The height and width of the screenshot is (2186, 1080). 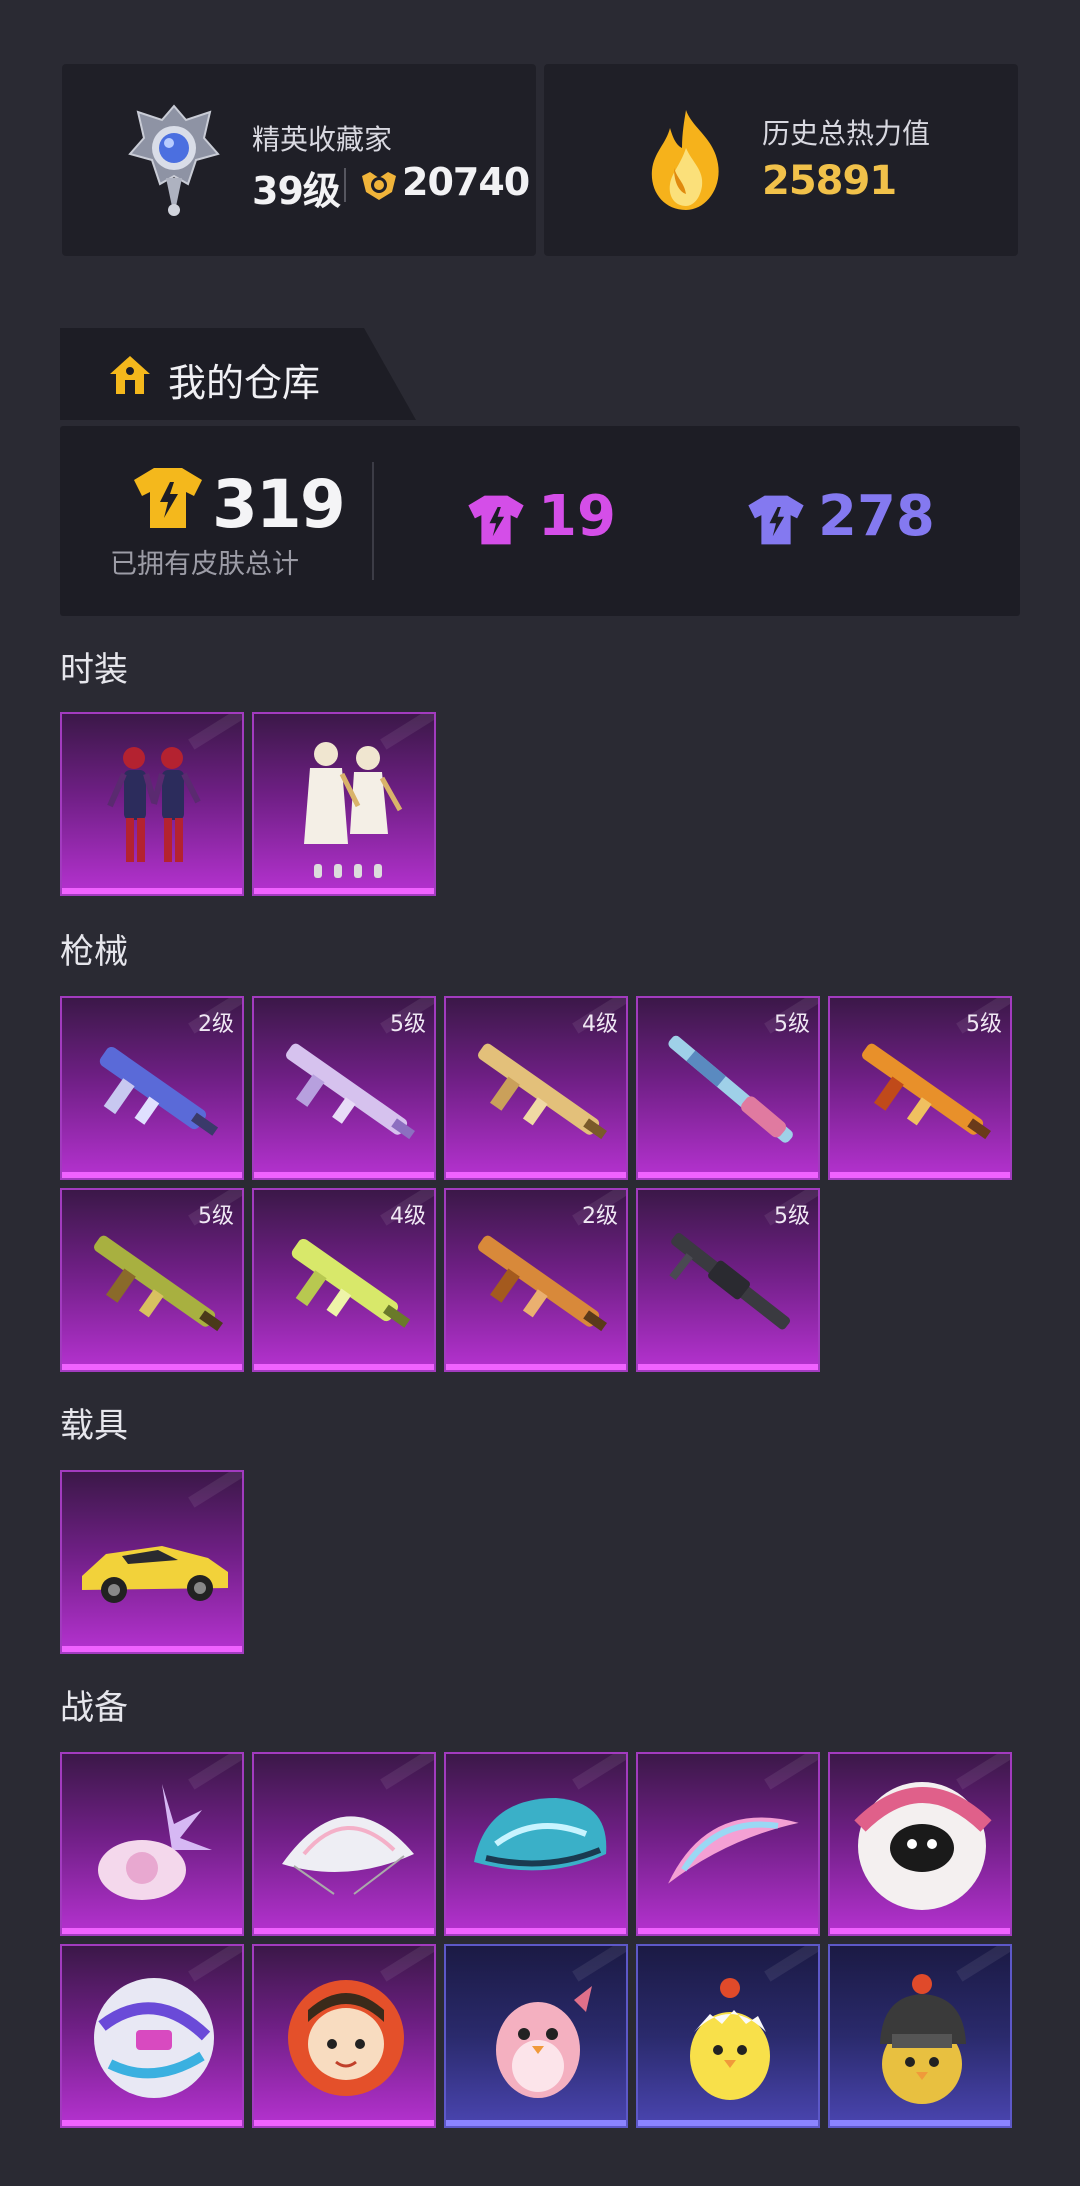 I want to click on section-title-outfit: 时装, so click(x=94, y=670).